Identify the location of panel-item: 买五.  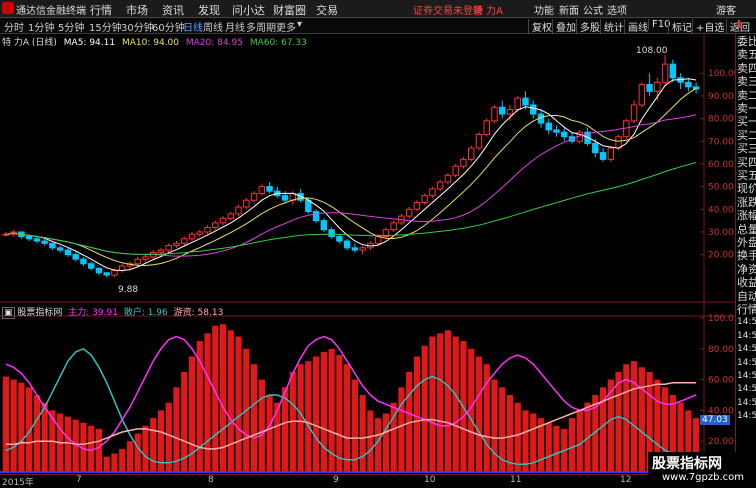
(746, 175).